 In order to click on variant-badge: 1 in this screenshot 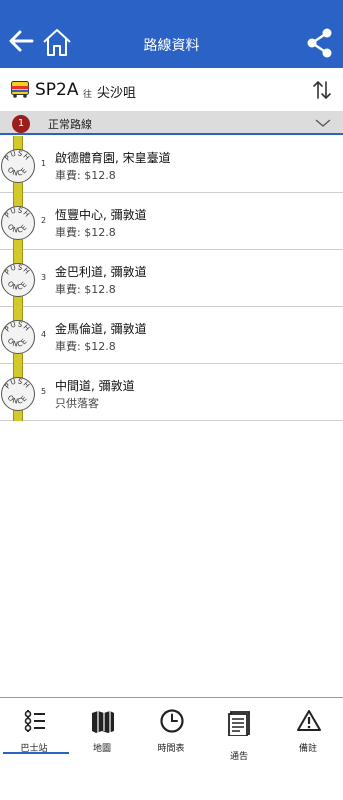, I will do `click(21, 124)`.